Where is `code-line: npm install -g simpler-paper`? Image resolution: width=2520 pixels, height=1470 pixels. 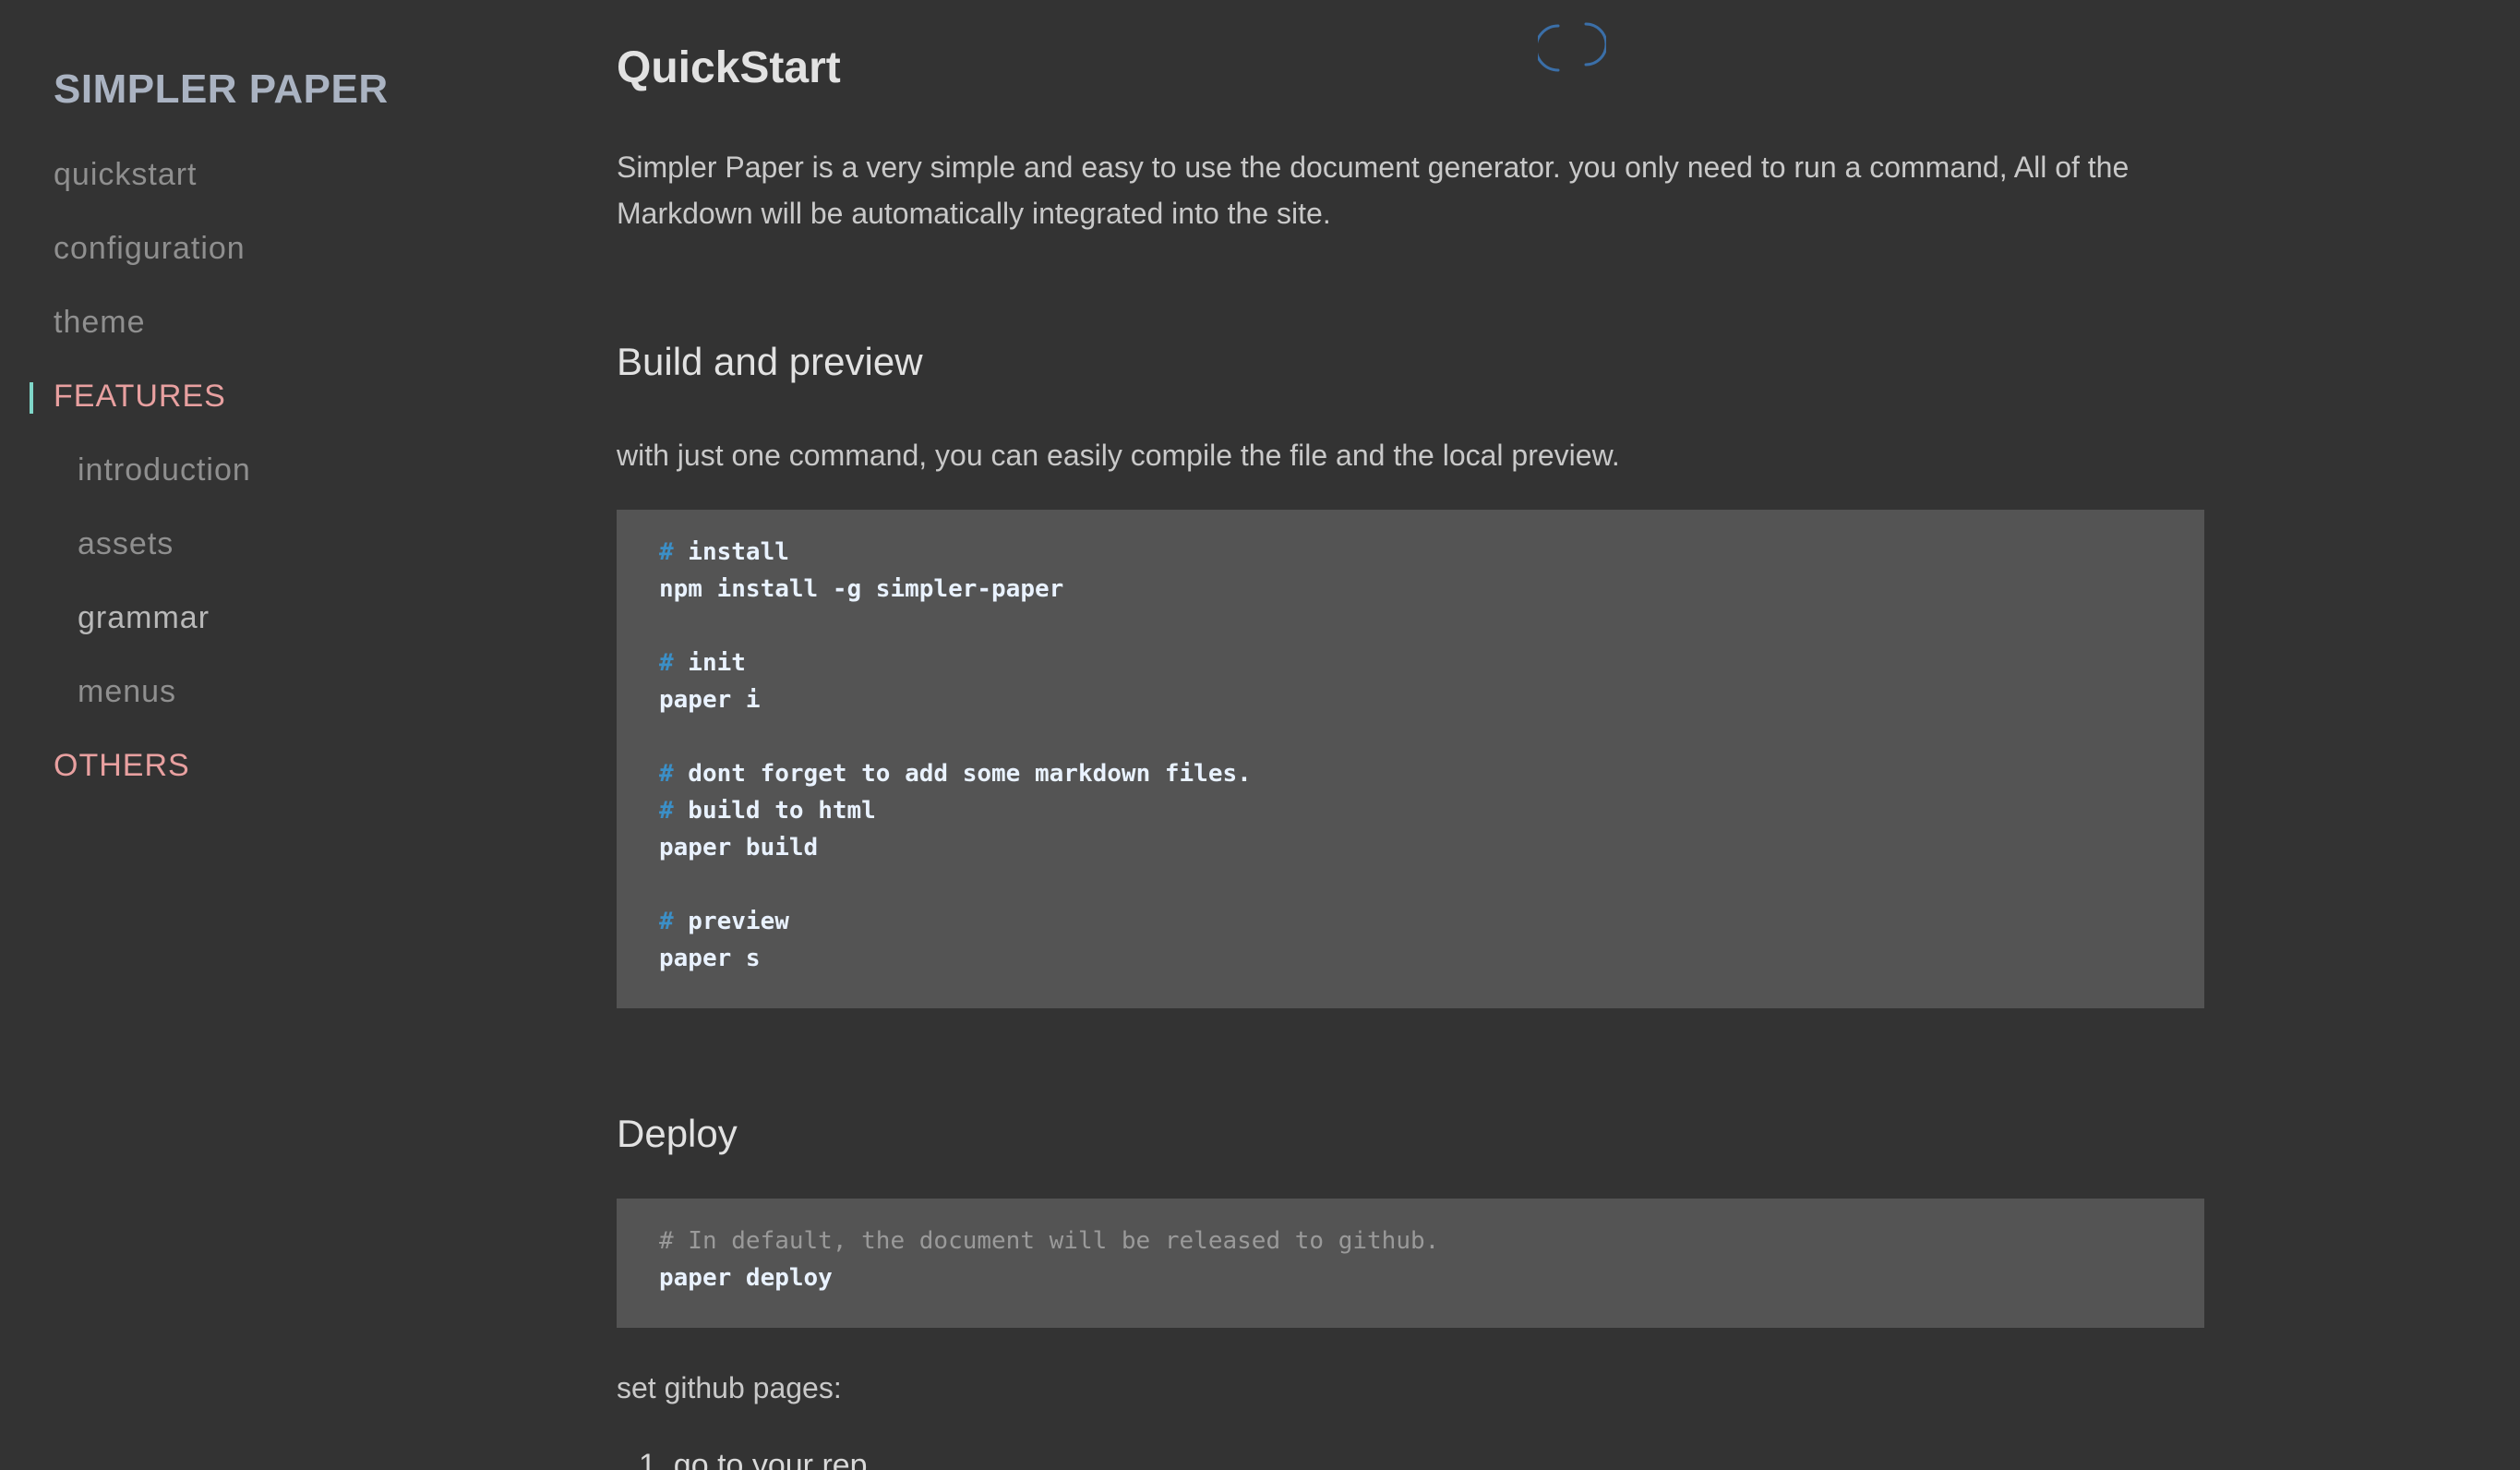
code-line: npm install -g simpler-paper is located at coordinates (861, 589).